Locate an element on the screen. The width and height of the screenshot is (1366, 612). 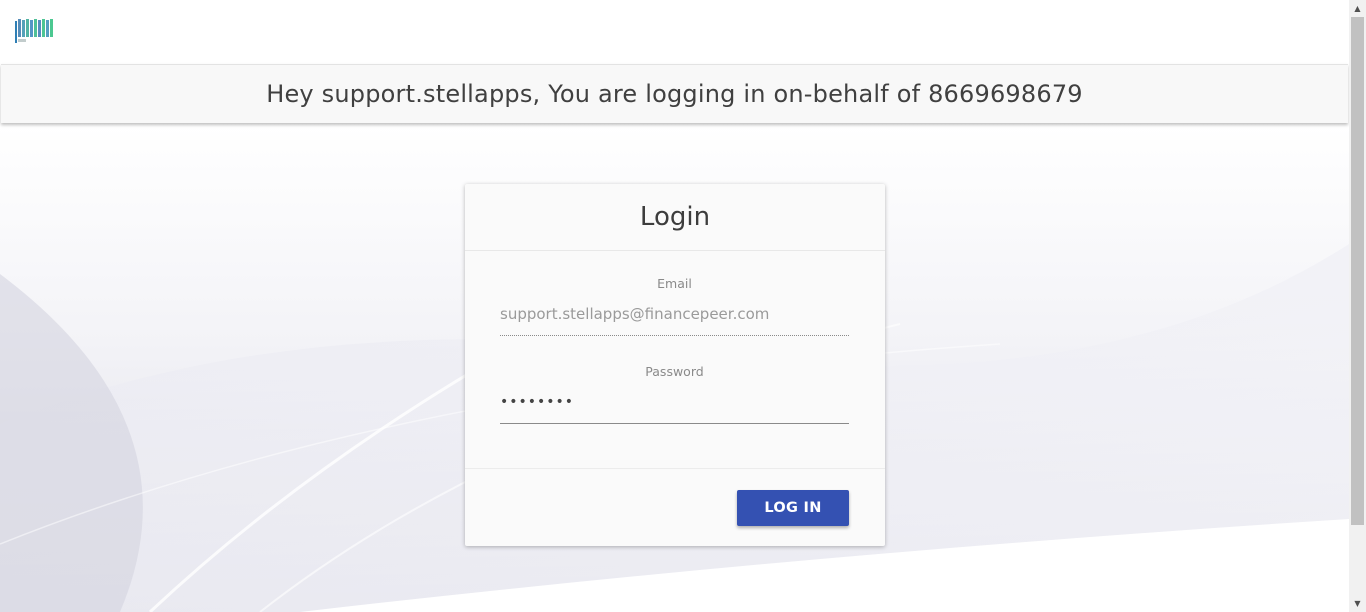
login-card-header: Login is located at coordinates (675, 217).